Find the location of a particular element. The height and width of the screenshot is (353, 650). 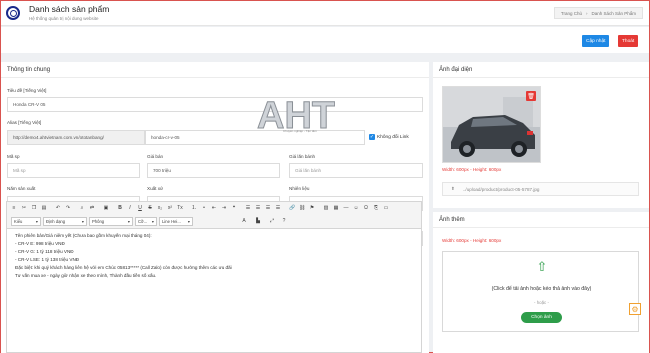

code-input: Mã sp is located at coordinates (73, 170).